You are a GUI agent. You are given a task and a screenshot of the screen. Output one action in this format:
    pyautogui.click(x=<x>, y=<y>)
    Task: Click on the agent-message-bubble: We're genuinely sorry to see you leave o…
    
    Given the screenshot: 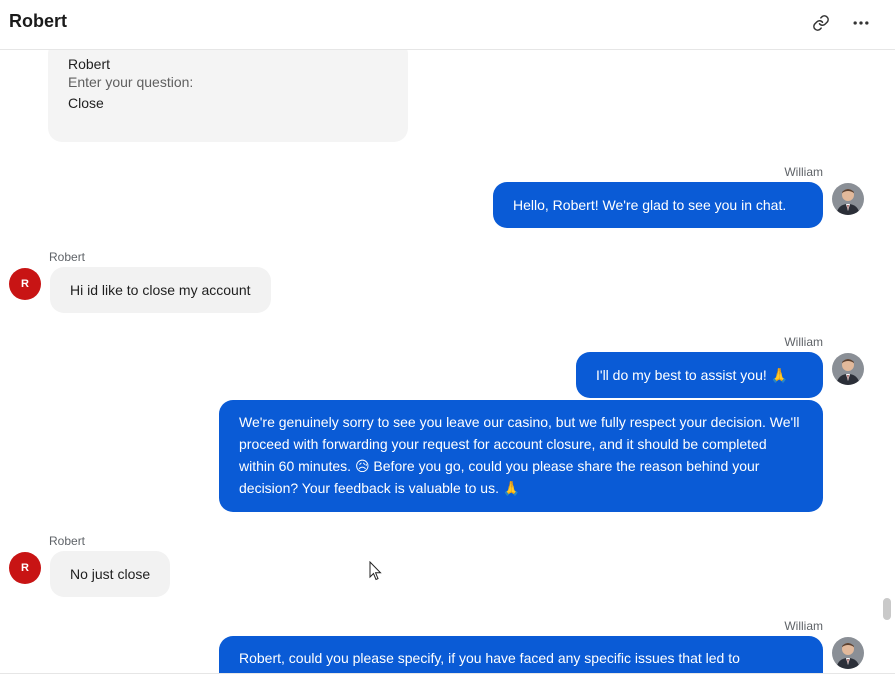 What is the action you would take?
    pyautogui.click(x=521, y=456)
    